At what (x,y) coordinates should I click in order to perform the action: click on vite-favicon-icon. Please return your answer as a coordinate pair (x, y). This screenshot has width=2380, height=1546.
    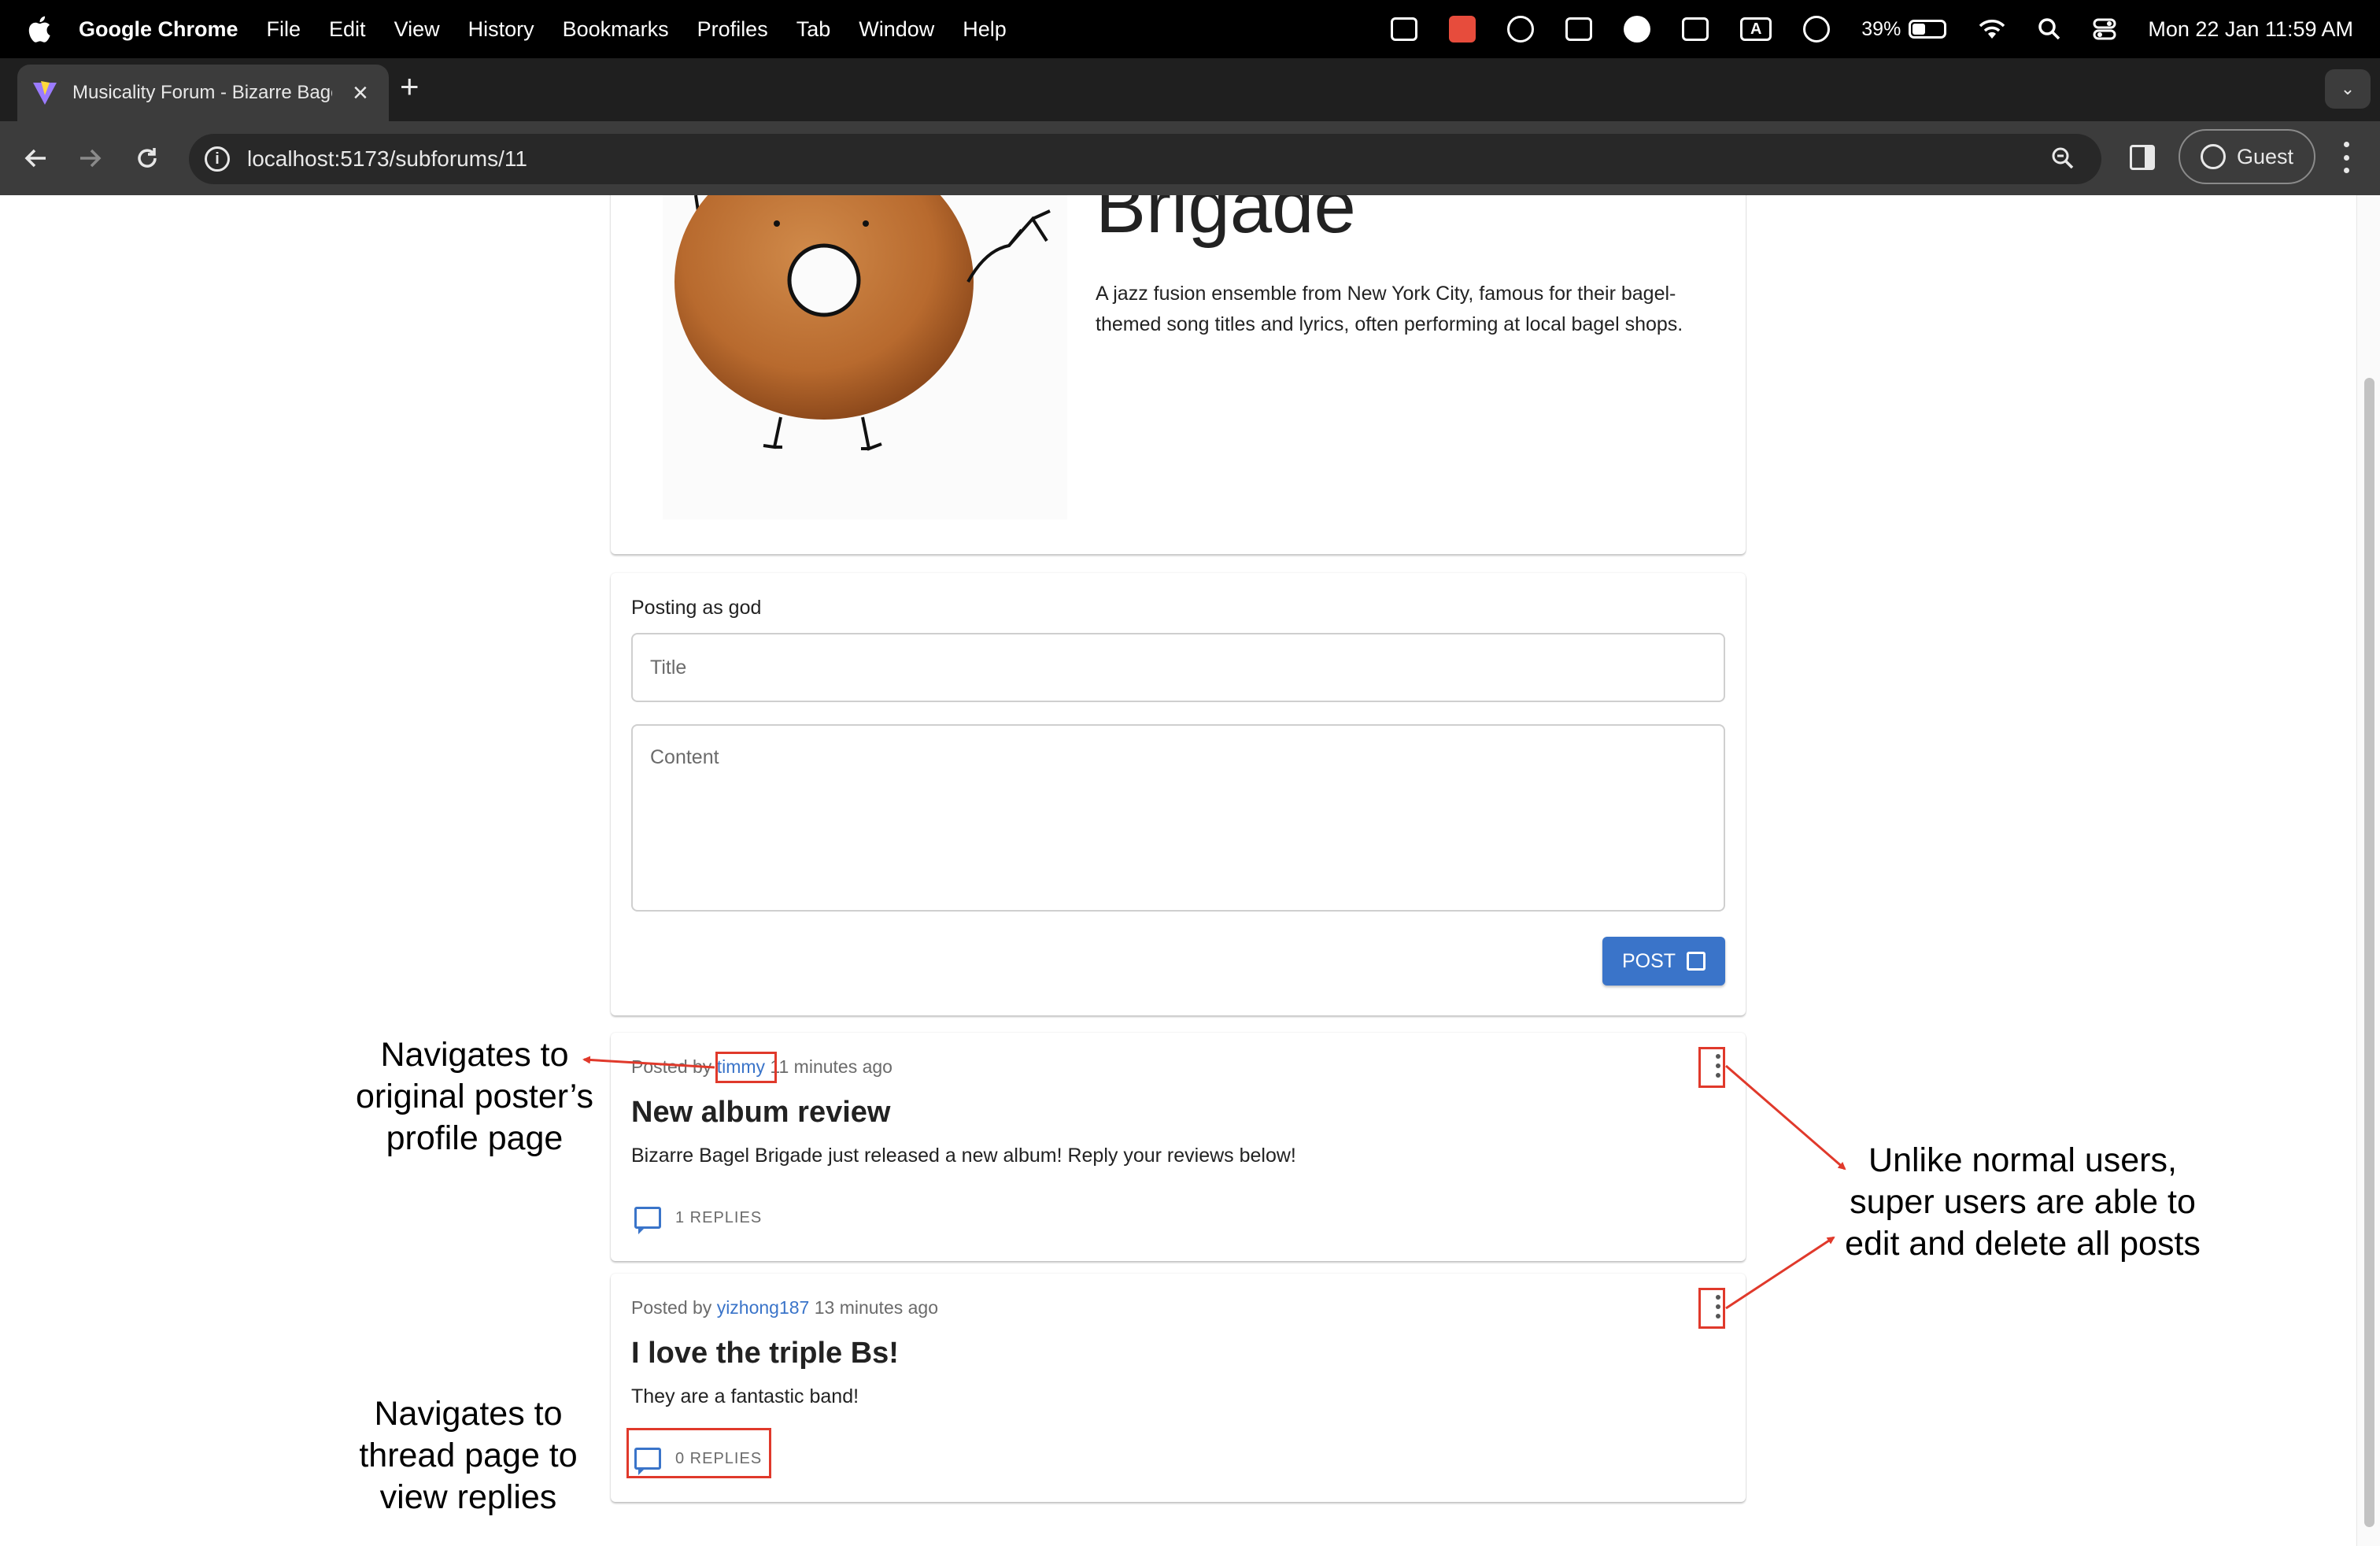
    Looking at the image, I should click on (45, 93).